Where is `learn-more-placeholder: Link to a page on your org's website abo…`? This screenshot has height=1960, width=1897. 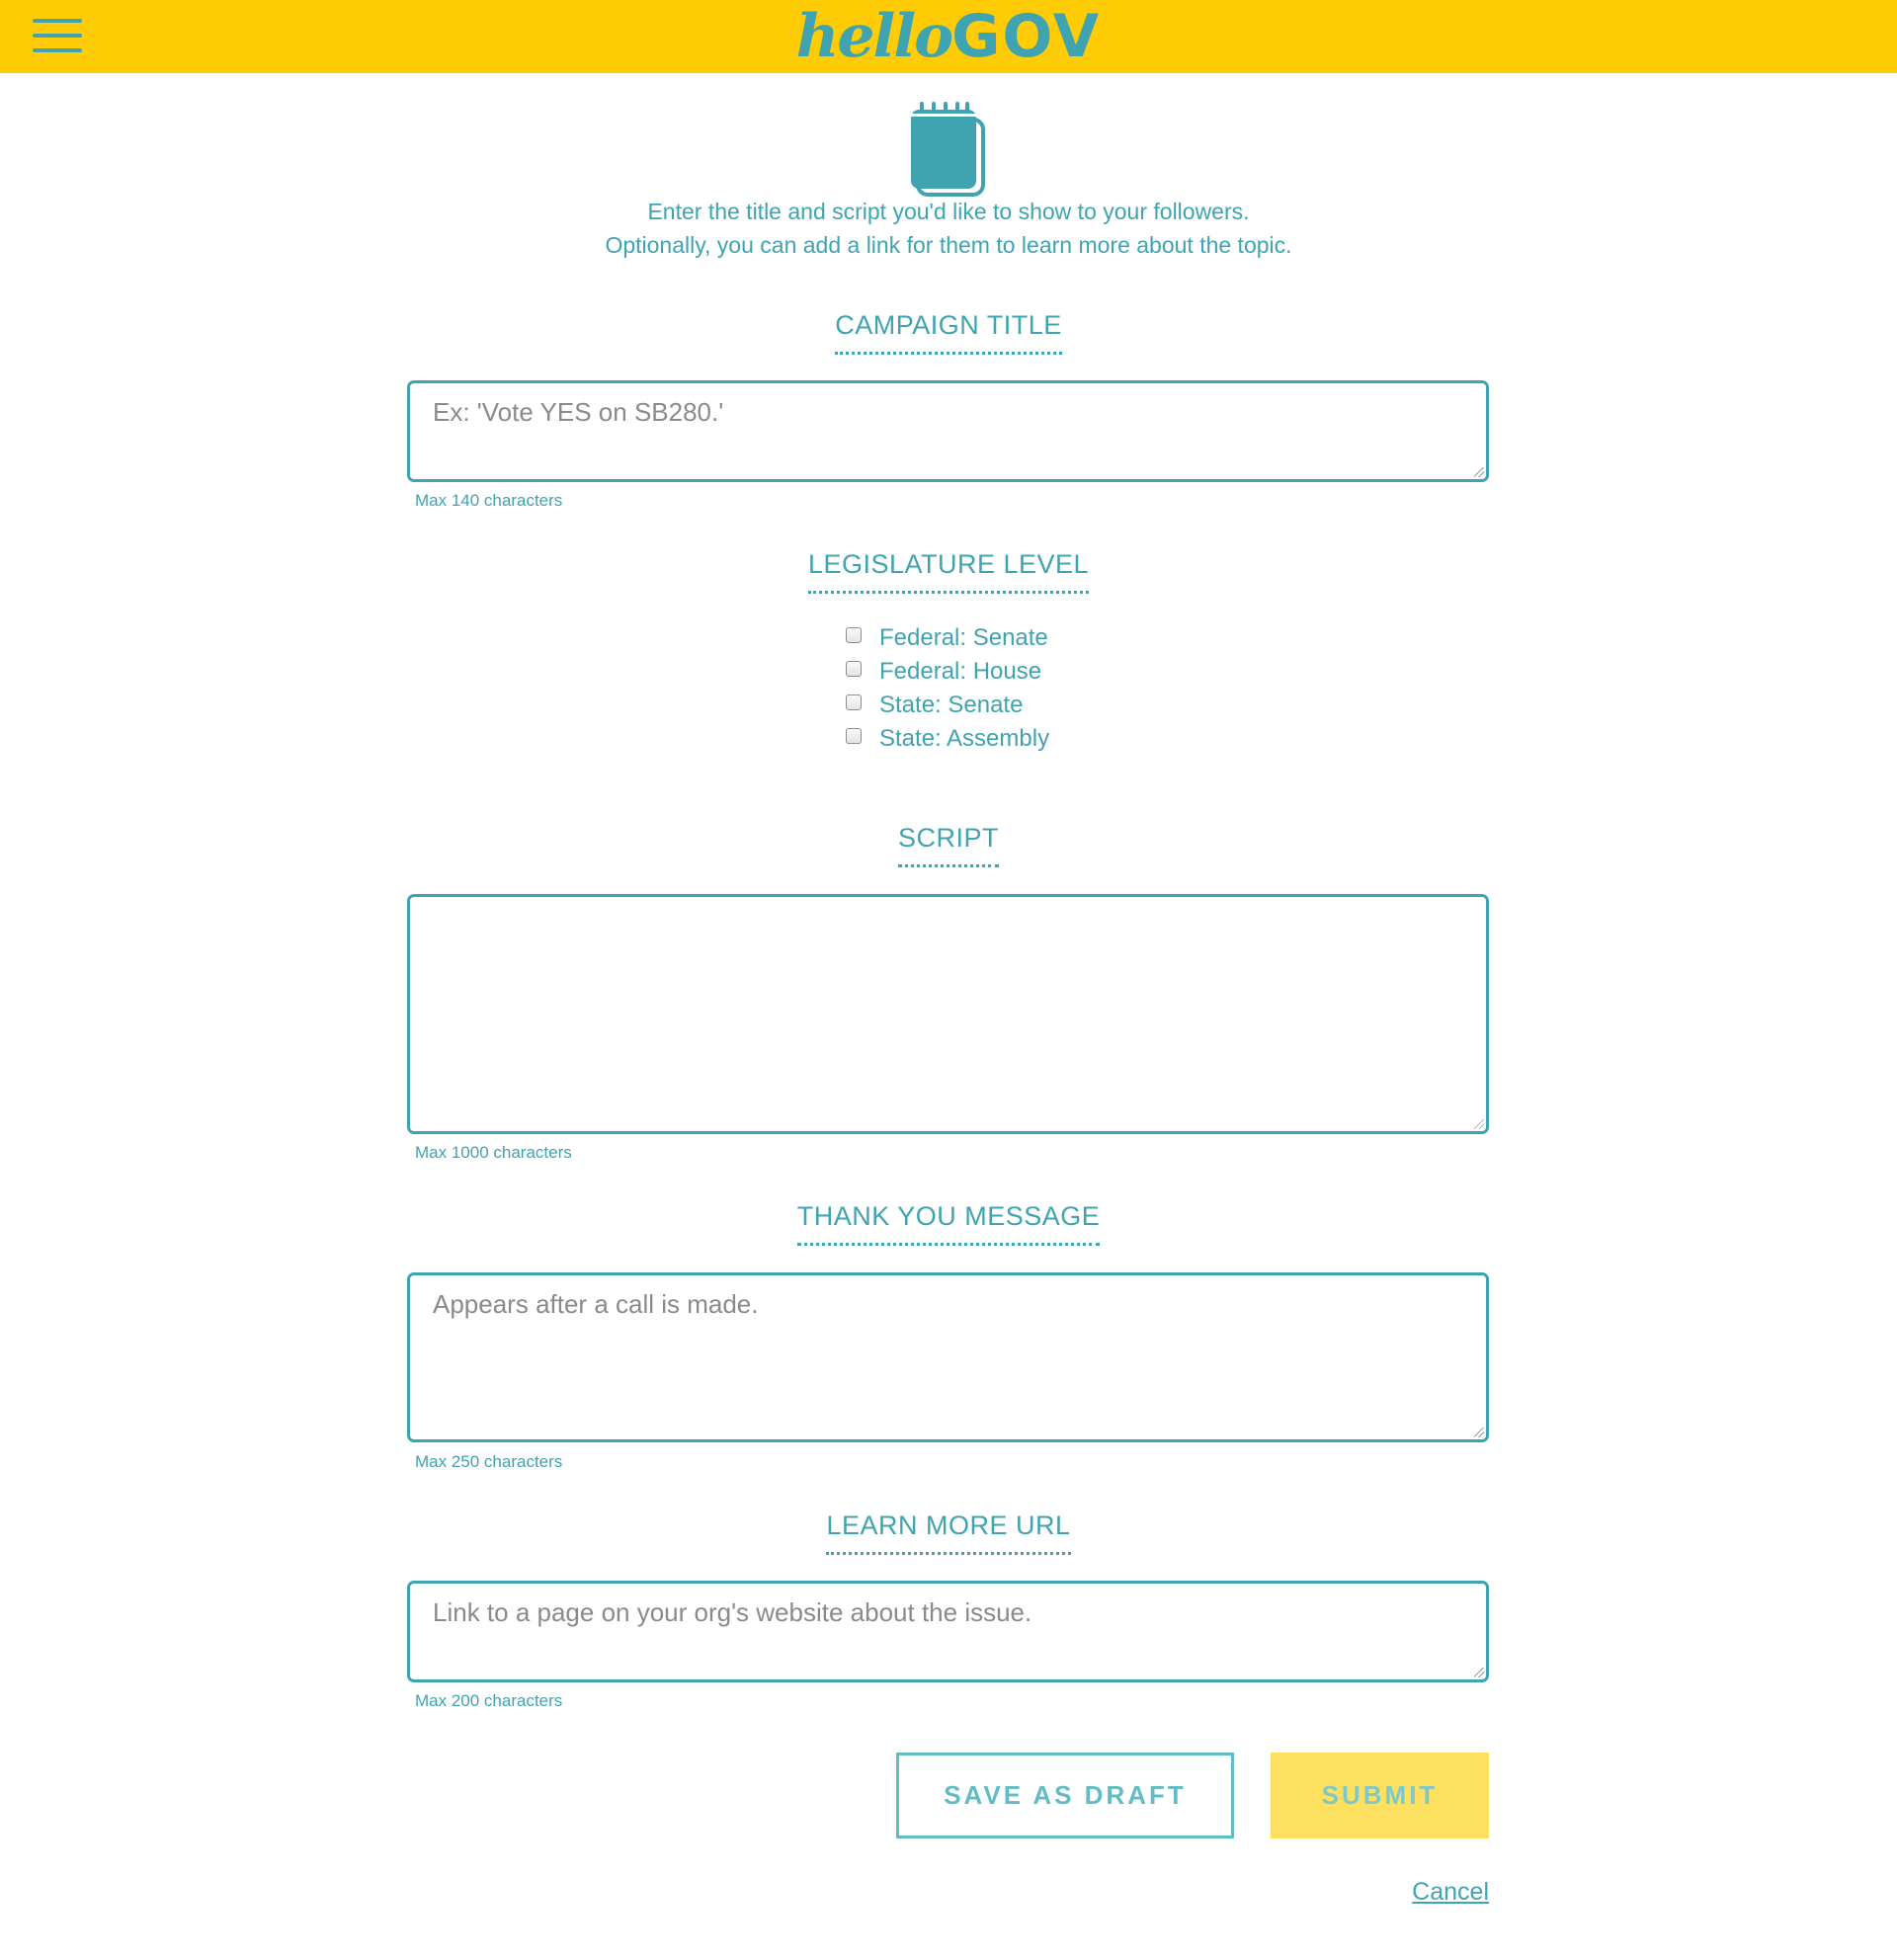 learn-more-placeholder: Link to a page on your org's website abo… is located at coordinates (732, 1612).